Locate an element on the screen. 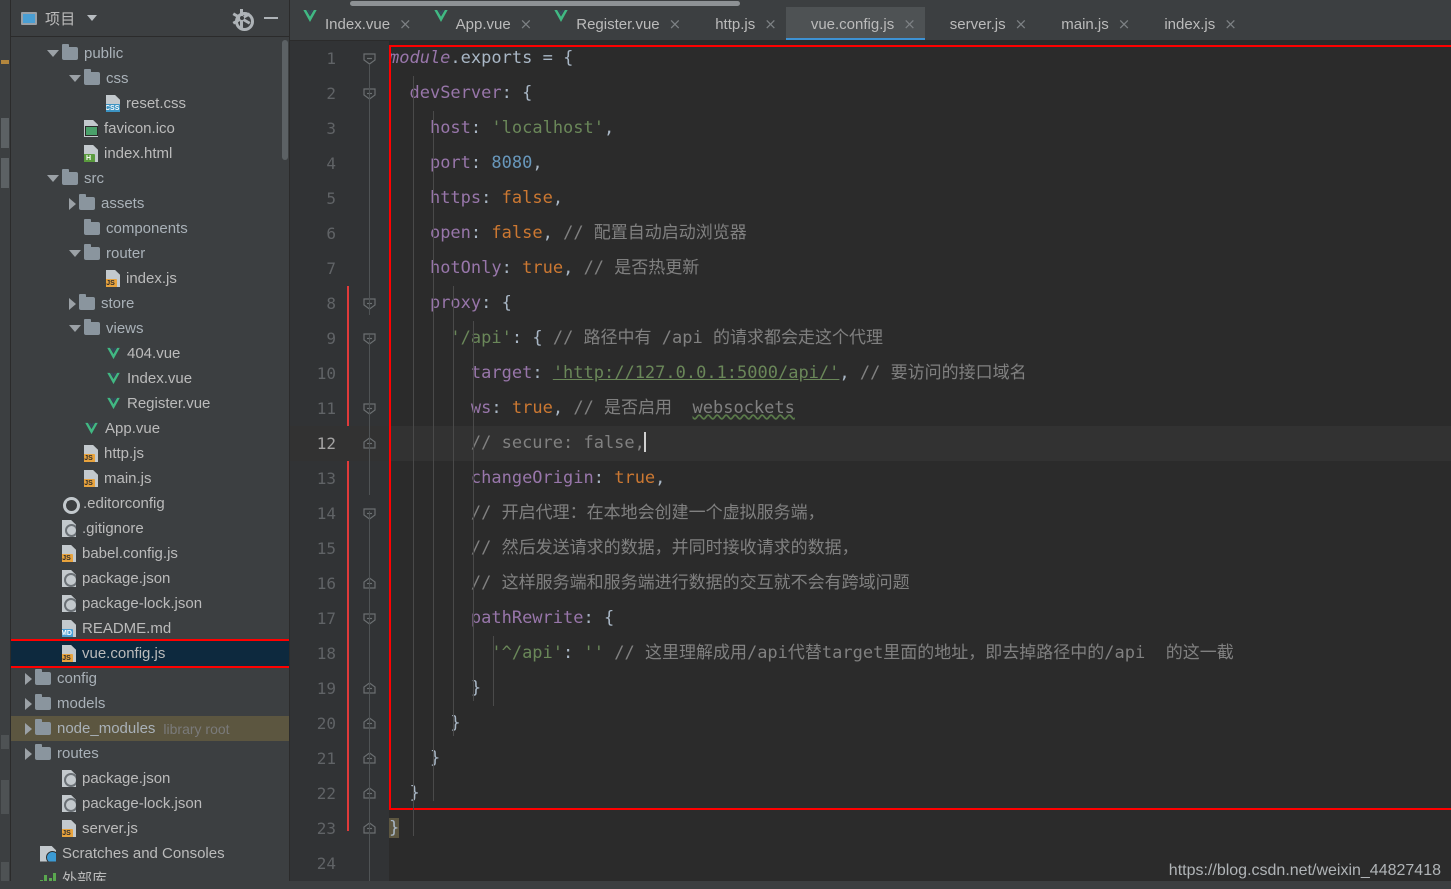  editor-line: 11 ws: true, // 是否启用 websockets is located at coordinates (870, 408).